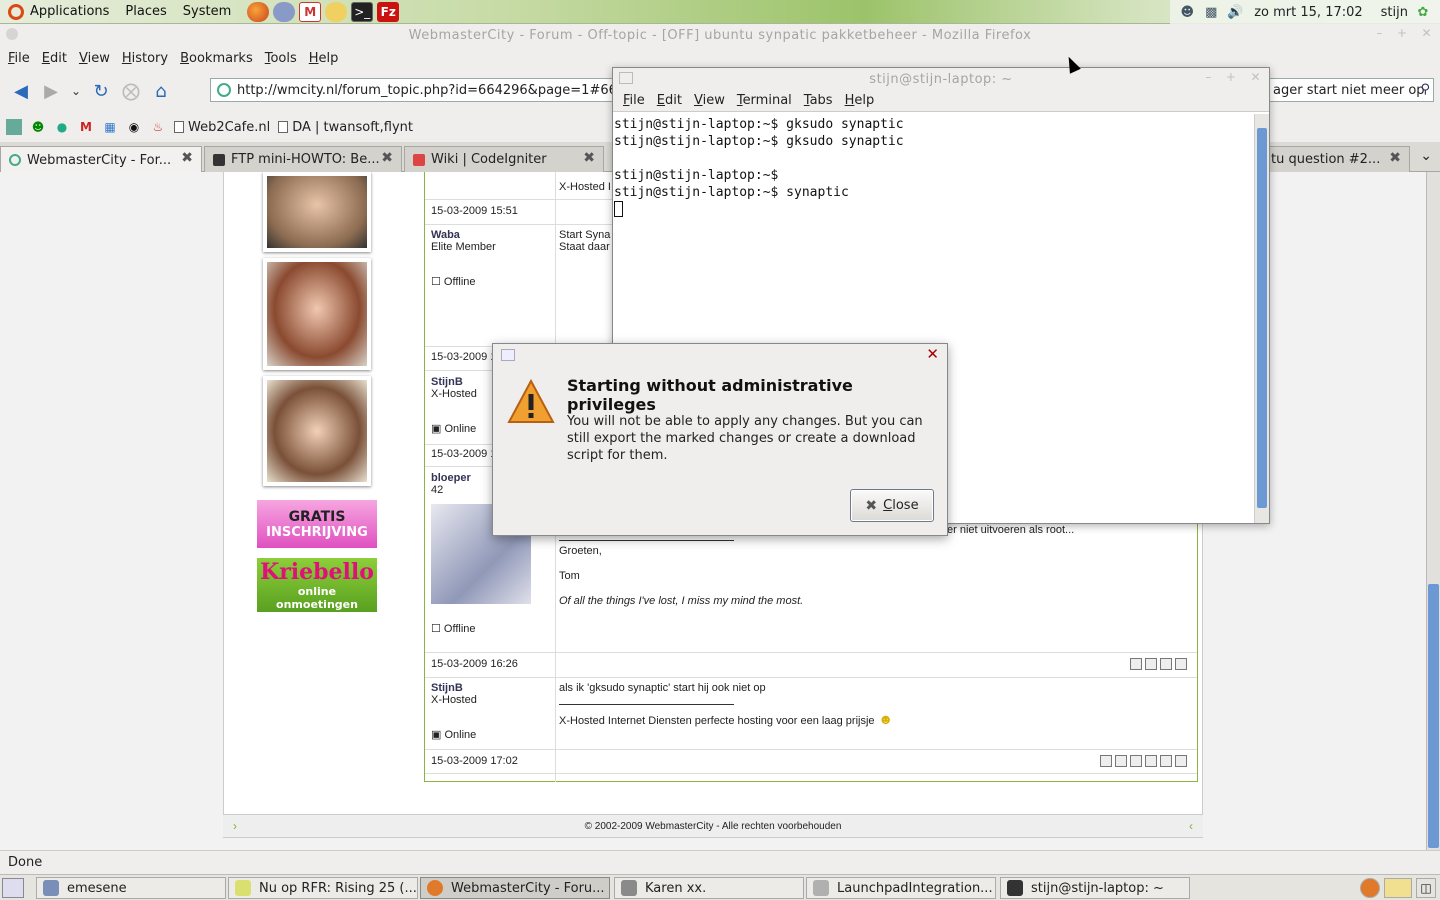 The image size is (1440, 900). I want to click on history-dropdown-icon: ⌄, so click(76, 91).